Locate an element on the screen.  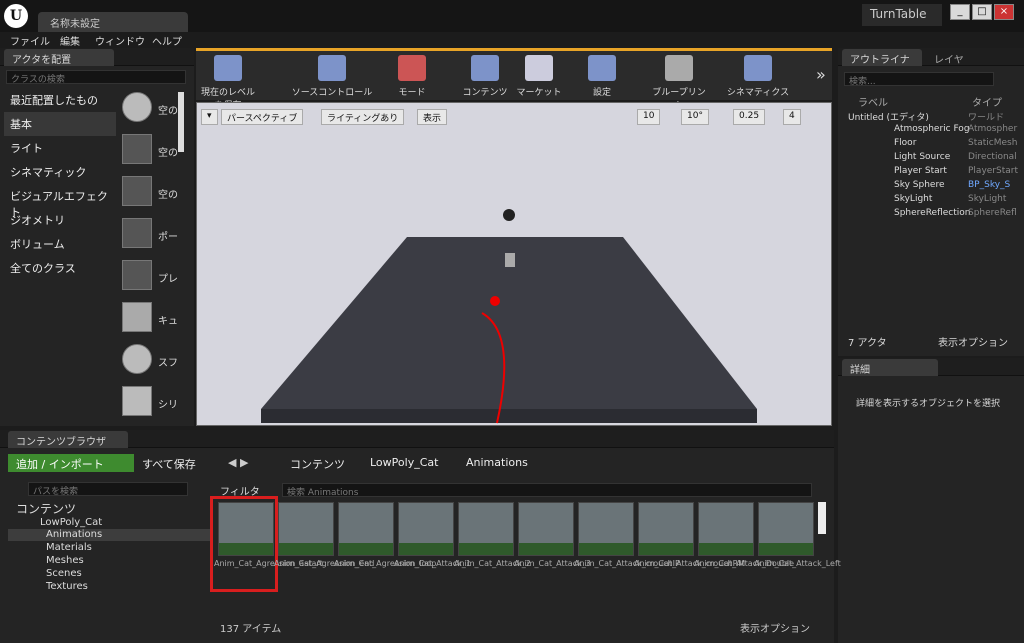
asset-search-input: 検索 Animations is located at coordinates (547, 490).